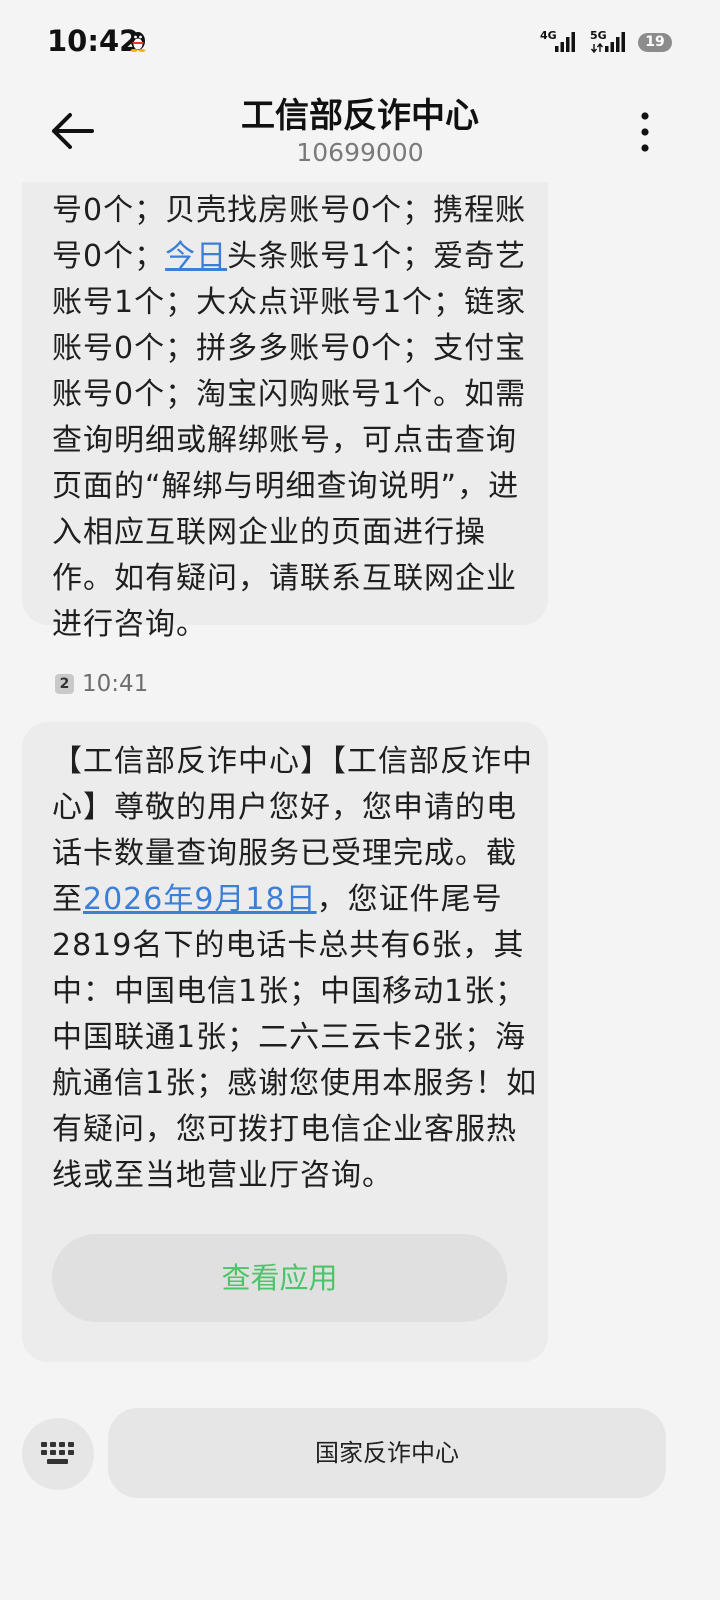  What do you see at coordinates (200, 899) in the screenshot?
I see `date-link: 2026年9月18日` at bounding box center [200, 899].